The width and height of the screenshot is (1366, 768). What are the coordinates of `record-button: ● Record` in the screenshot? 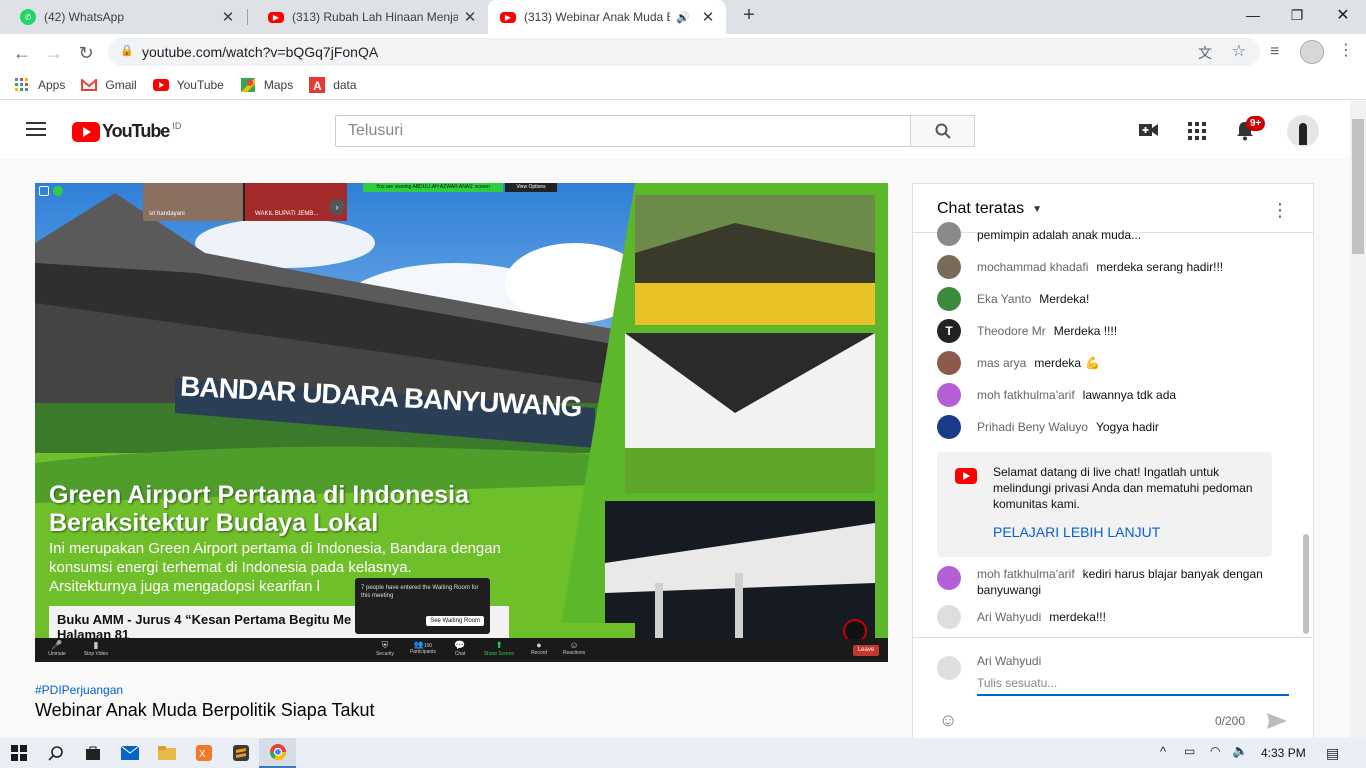 It's located at (539, 648).